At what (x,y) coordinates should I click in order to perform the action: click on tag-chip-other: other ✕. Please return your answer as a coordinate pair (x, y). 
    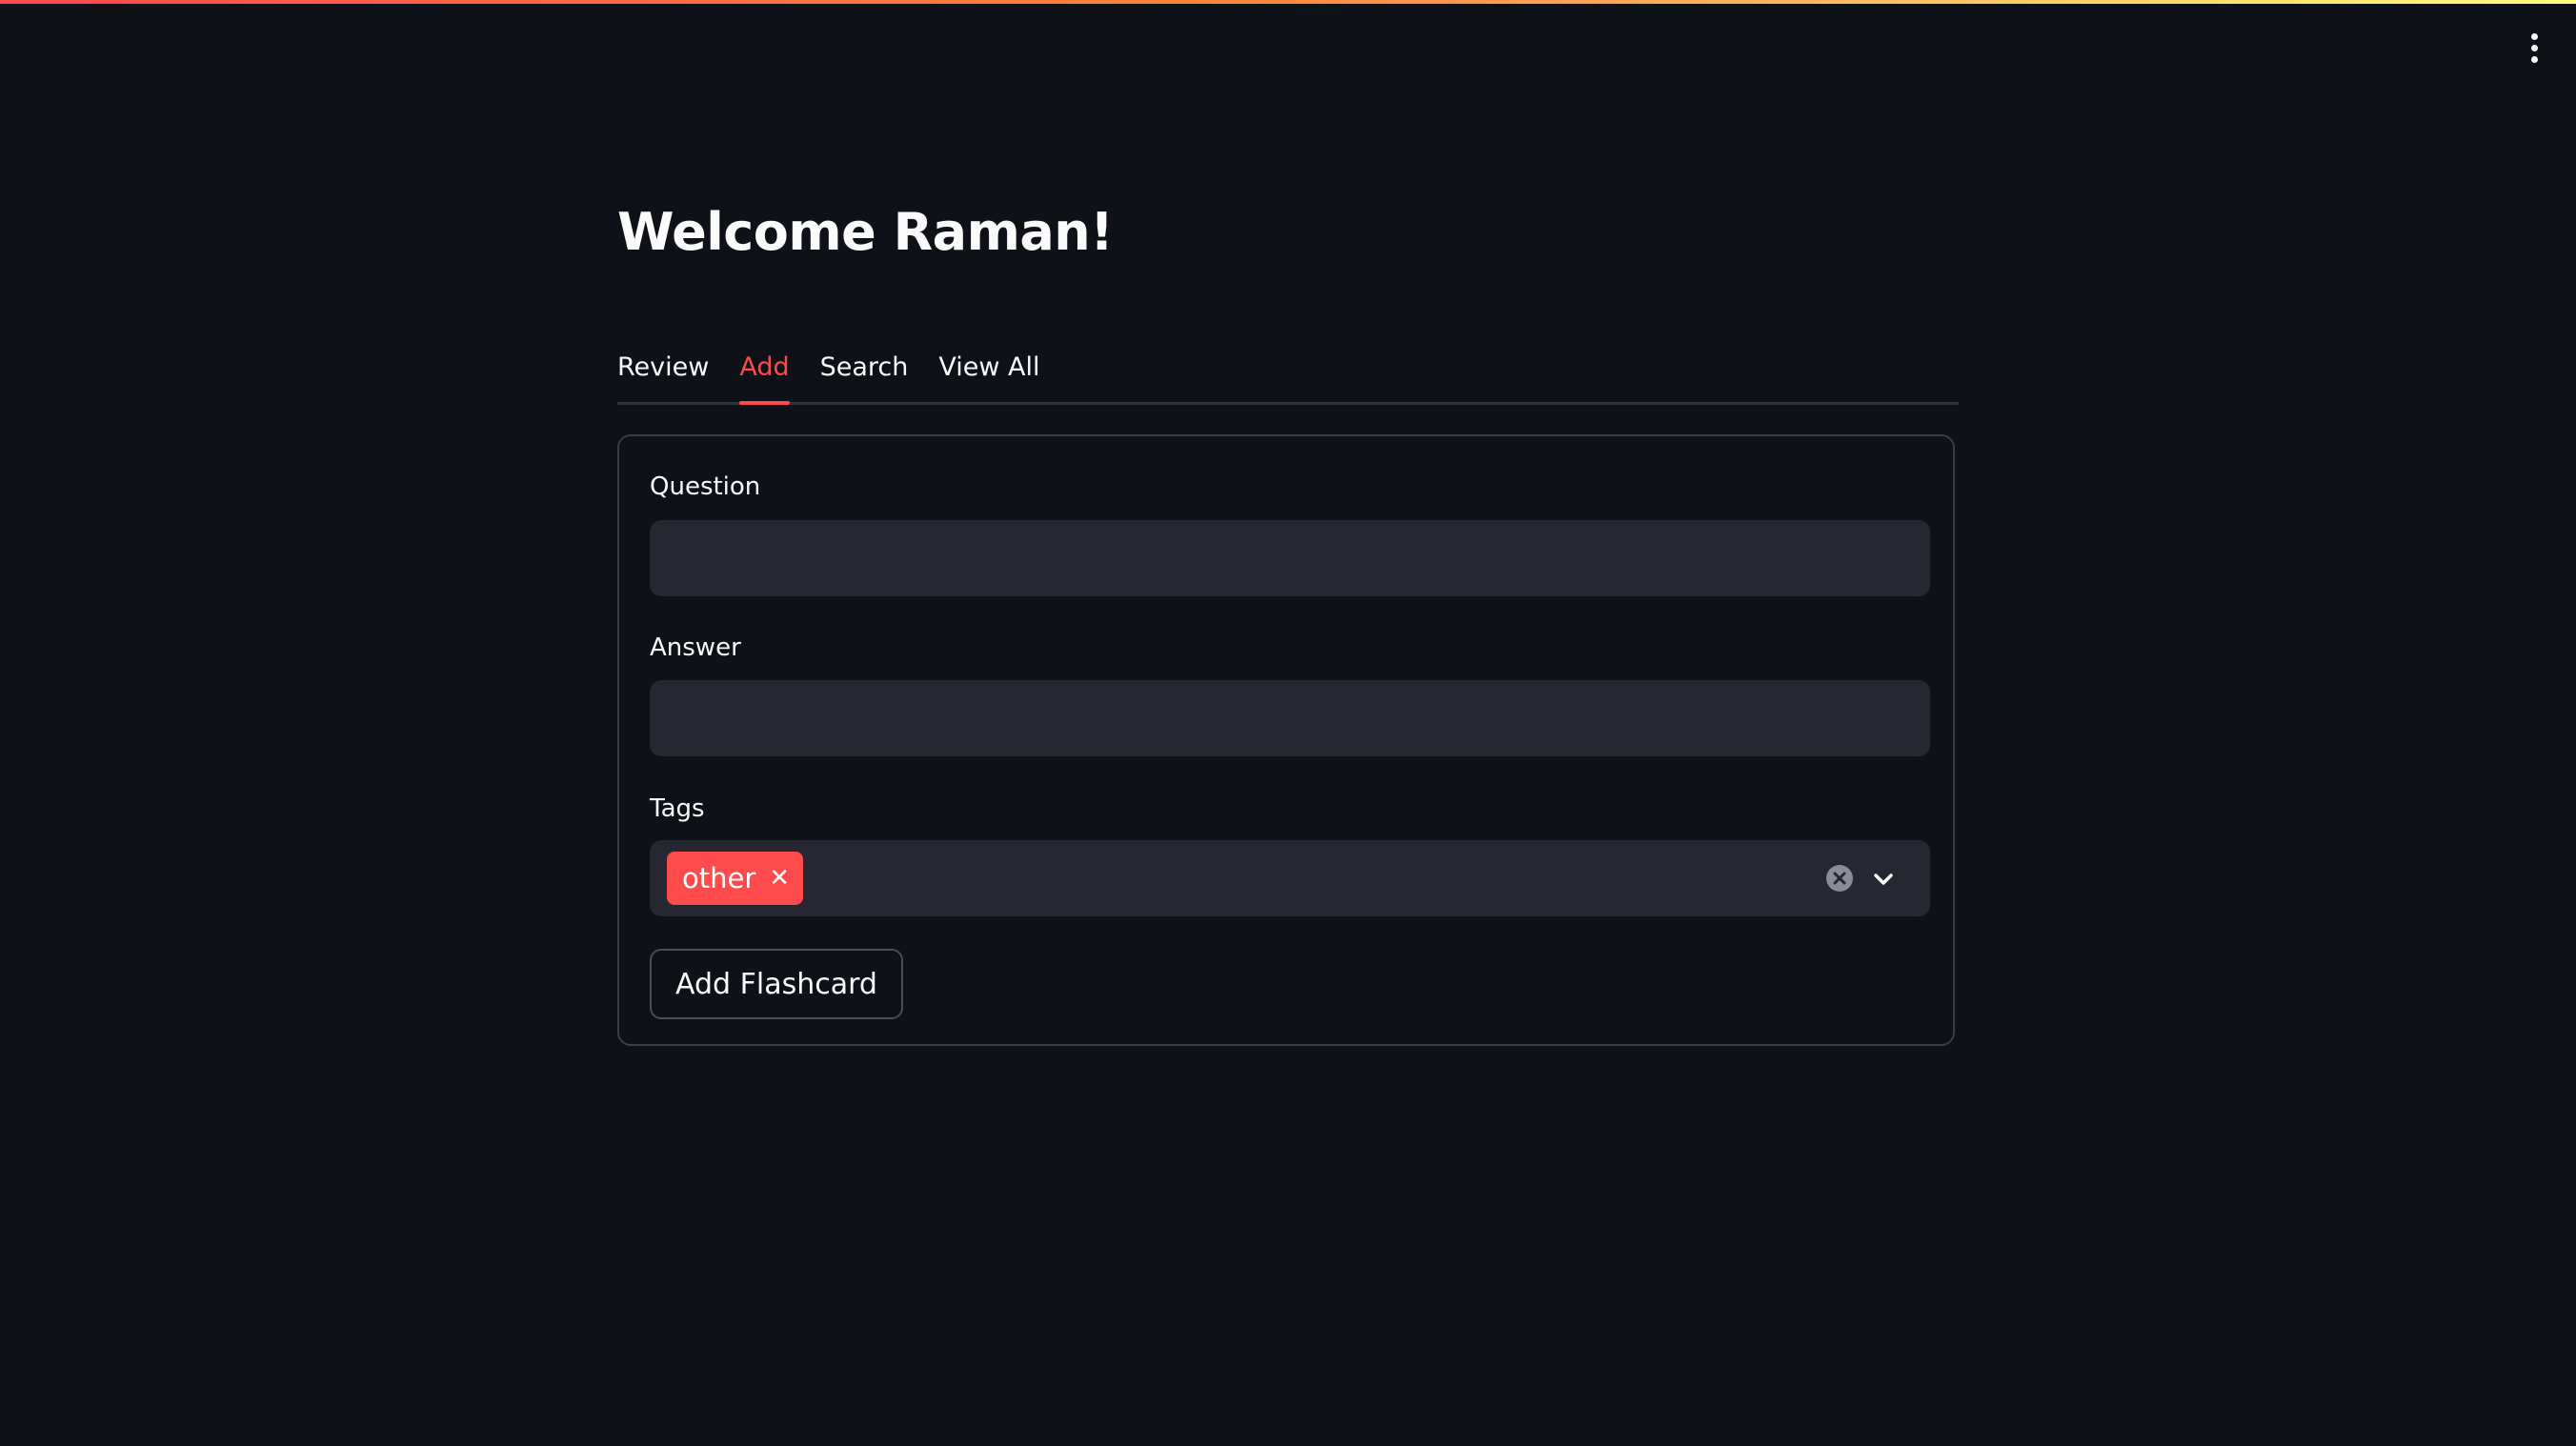
    Looking at the image, I should click on (735, 878).